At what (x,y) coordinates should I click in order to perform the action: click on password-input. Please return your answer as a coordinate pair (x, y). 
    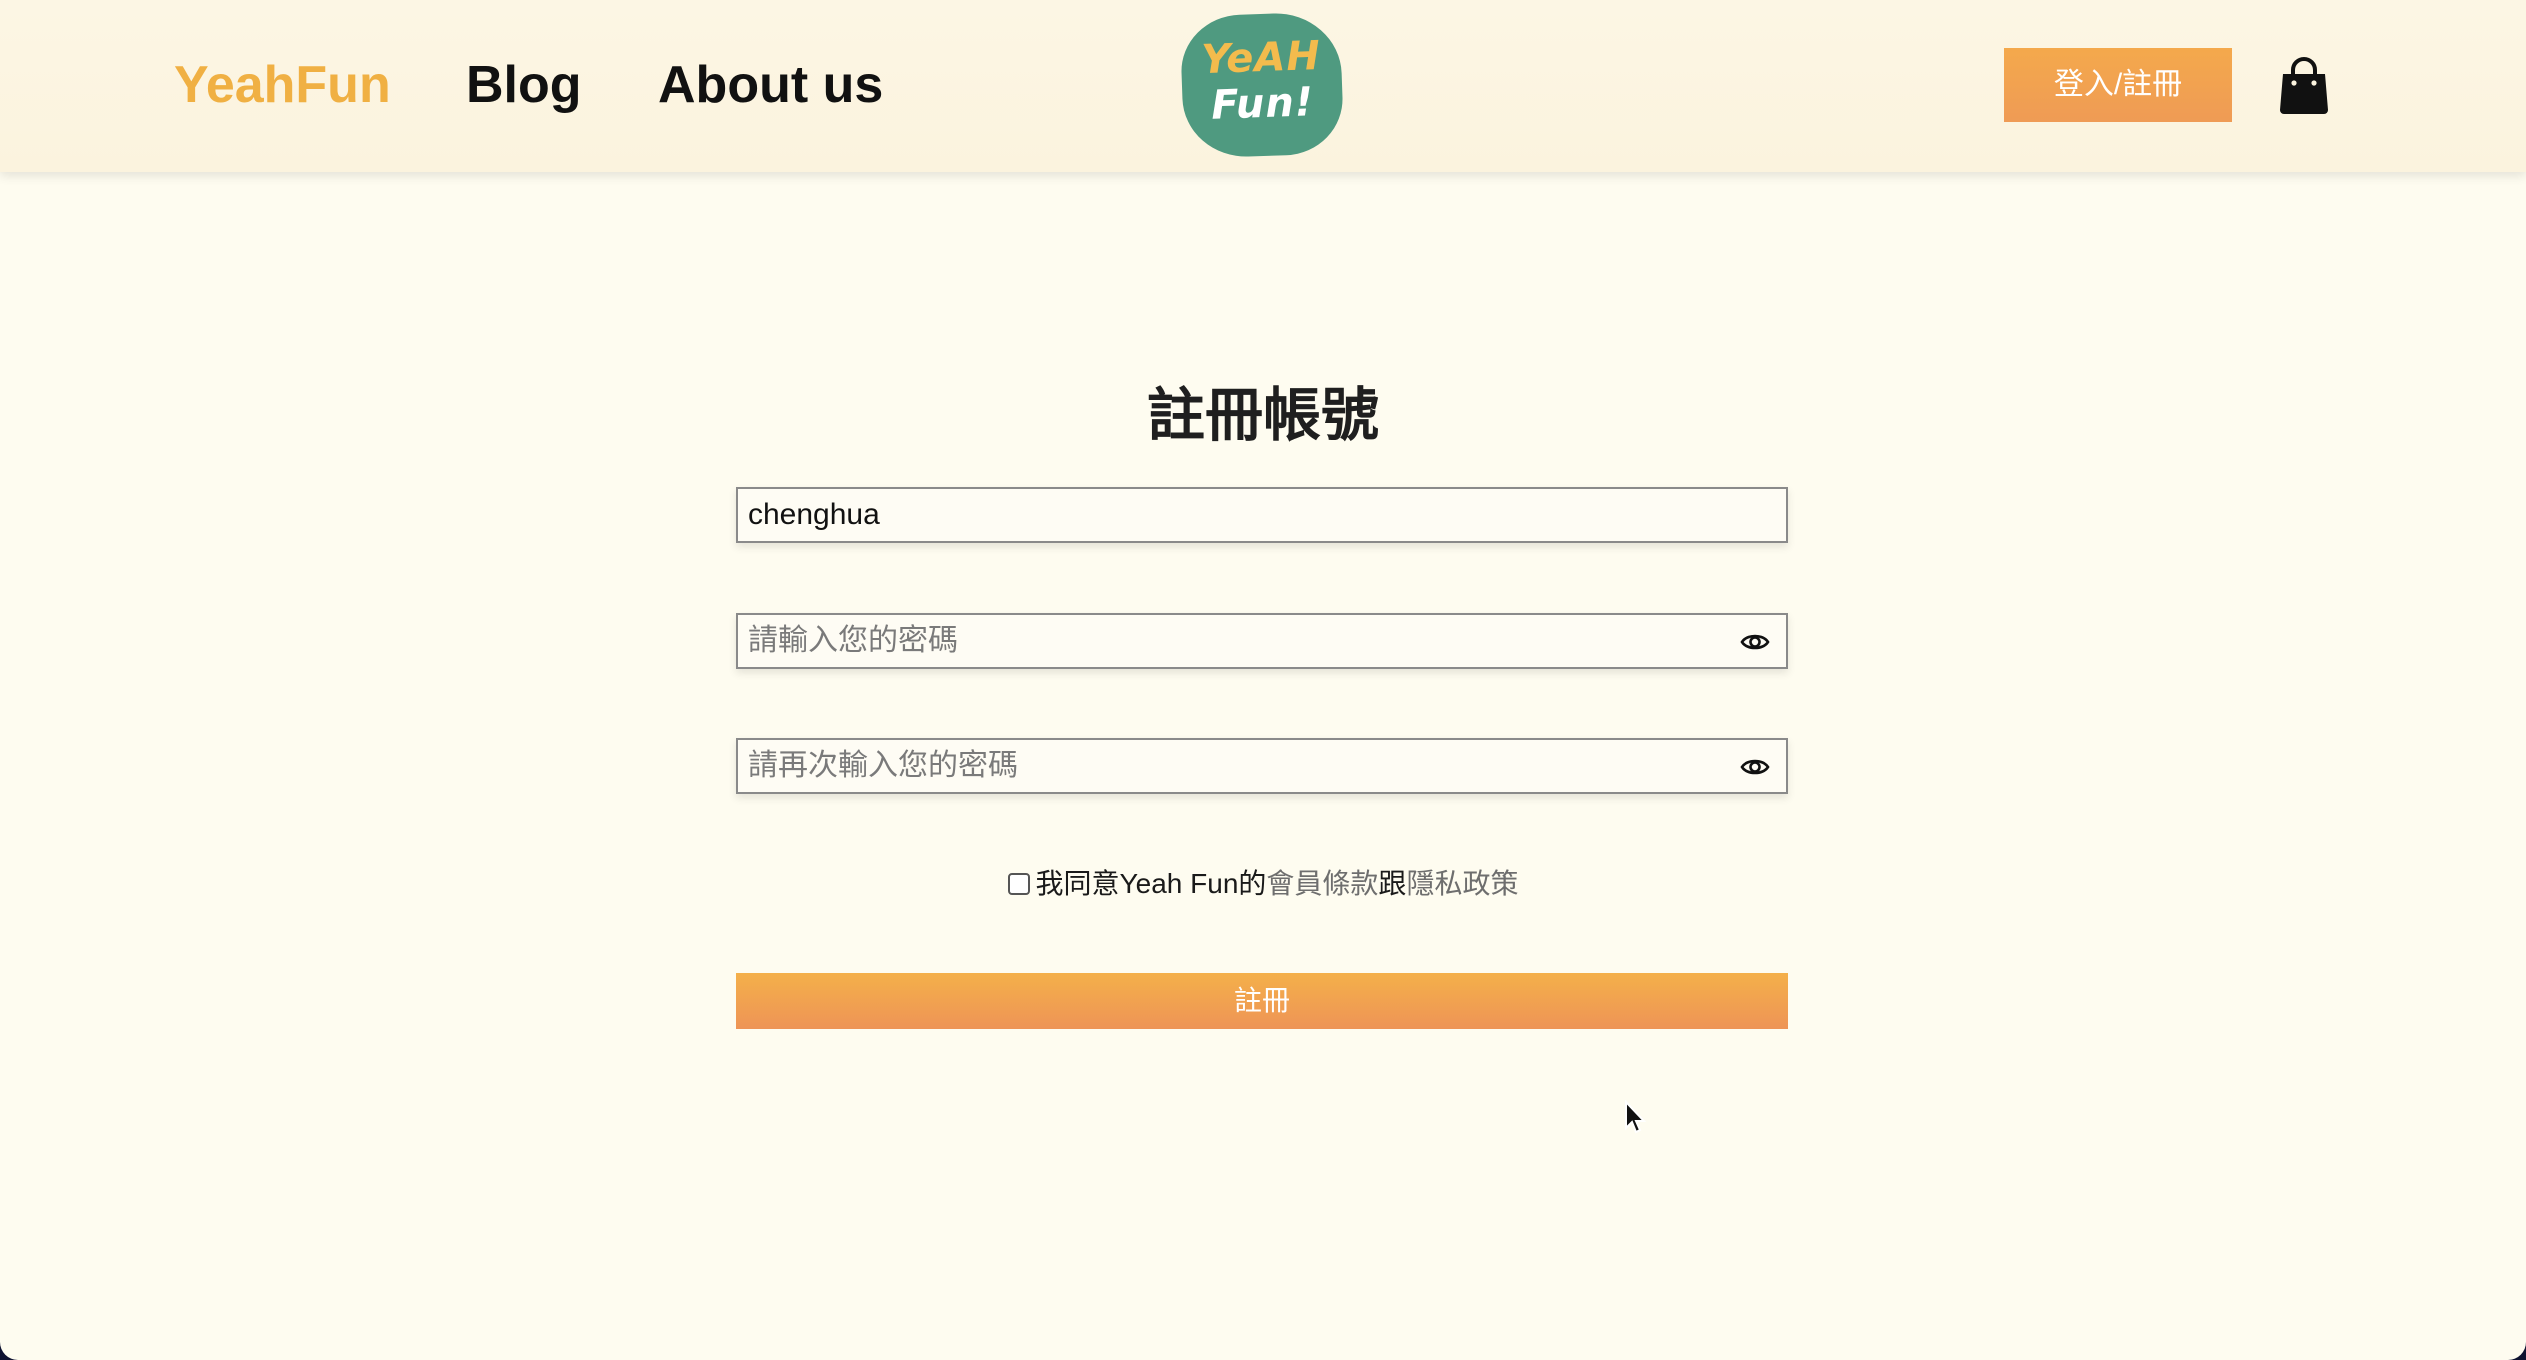
    Looking at the image, I should click on (1262, 641).